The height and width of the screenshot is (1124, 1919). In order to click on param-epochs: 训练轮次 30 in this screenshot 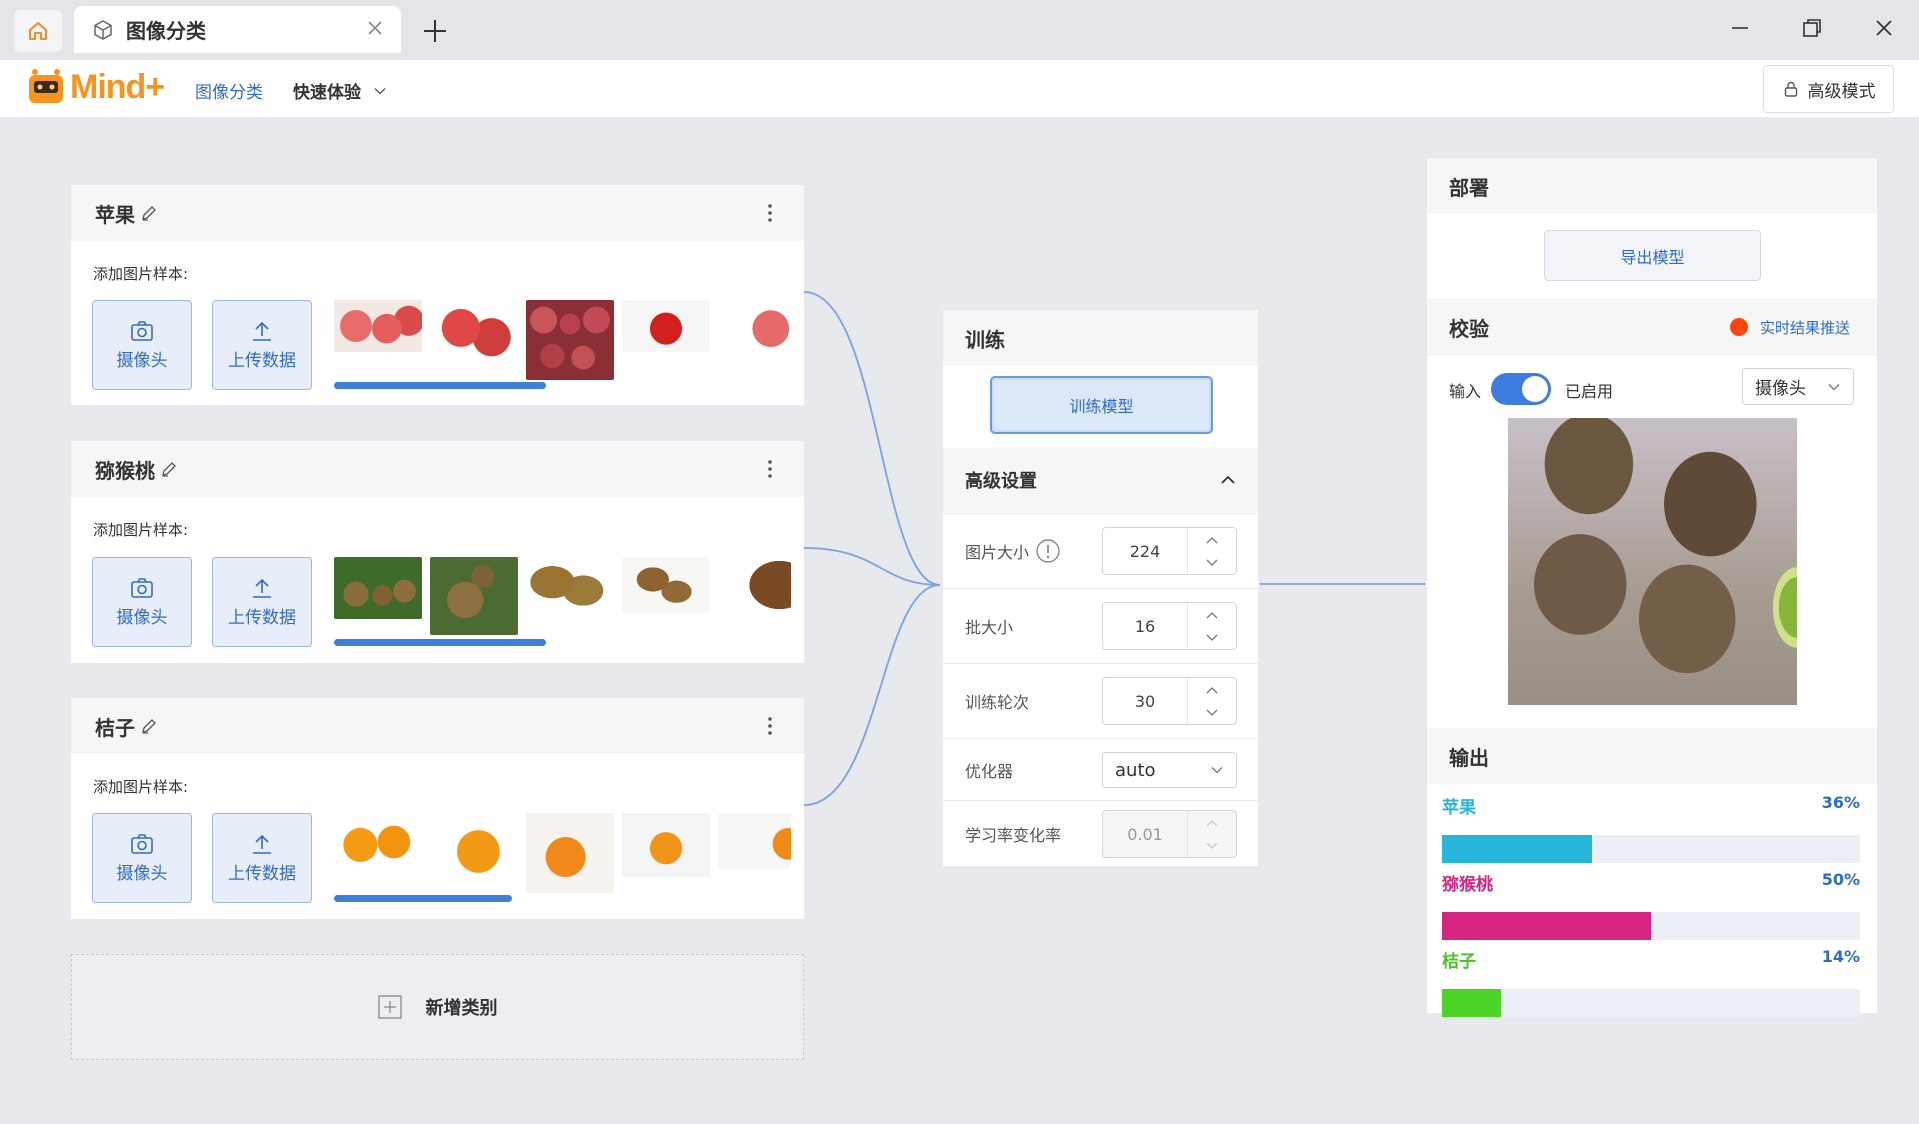, I will do `click(1100, 700)`.